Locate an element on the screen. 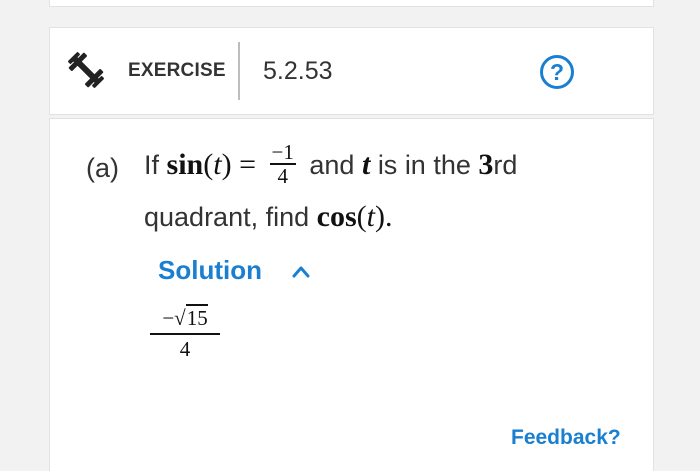 Image resolution: width=700 pixels, height=471 pixels. line2-text: quadrant, find is located at coordinates (227, 217).